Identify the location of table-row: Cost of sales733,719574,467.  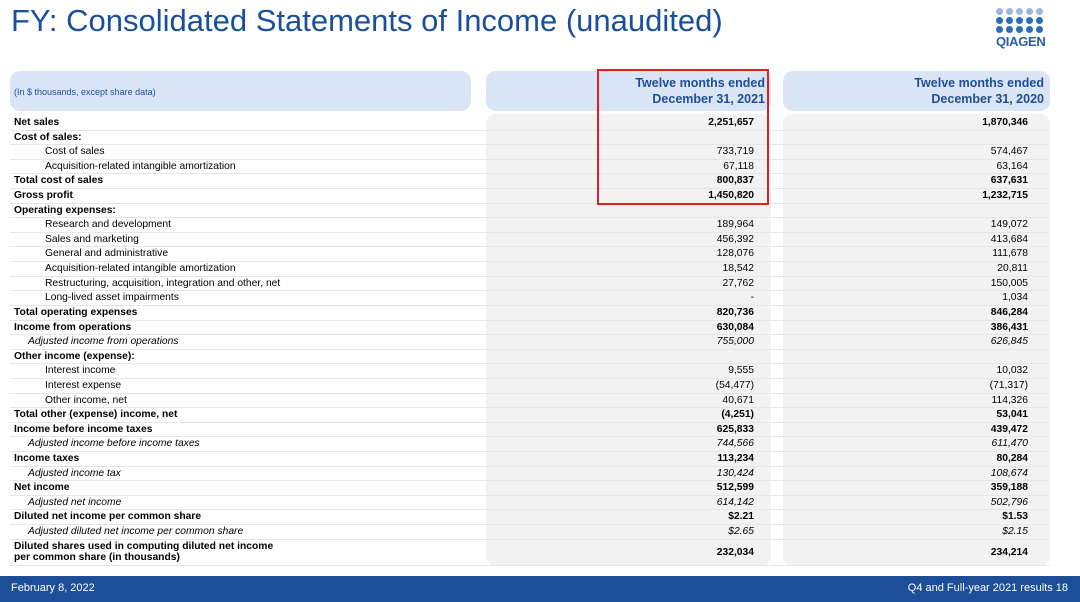
(530, 152).